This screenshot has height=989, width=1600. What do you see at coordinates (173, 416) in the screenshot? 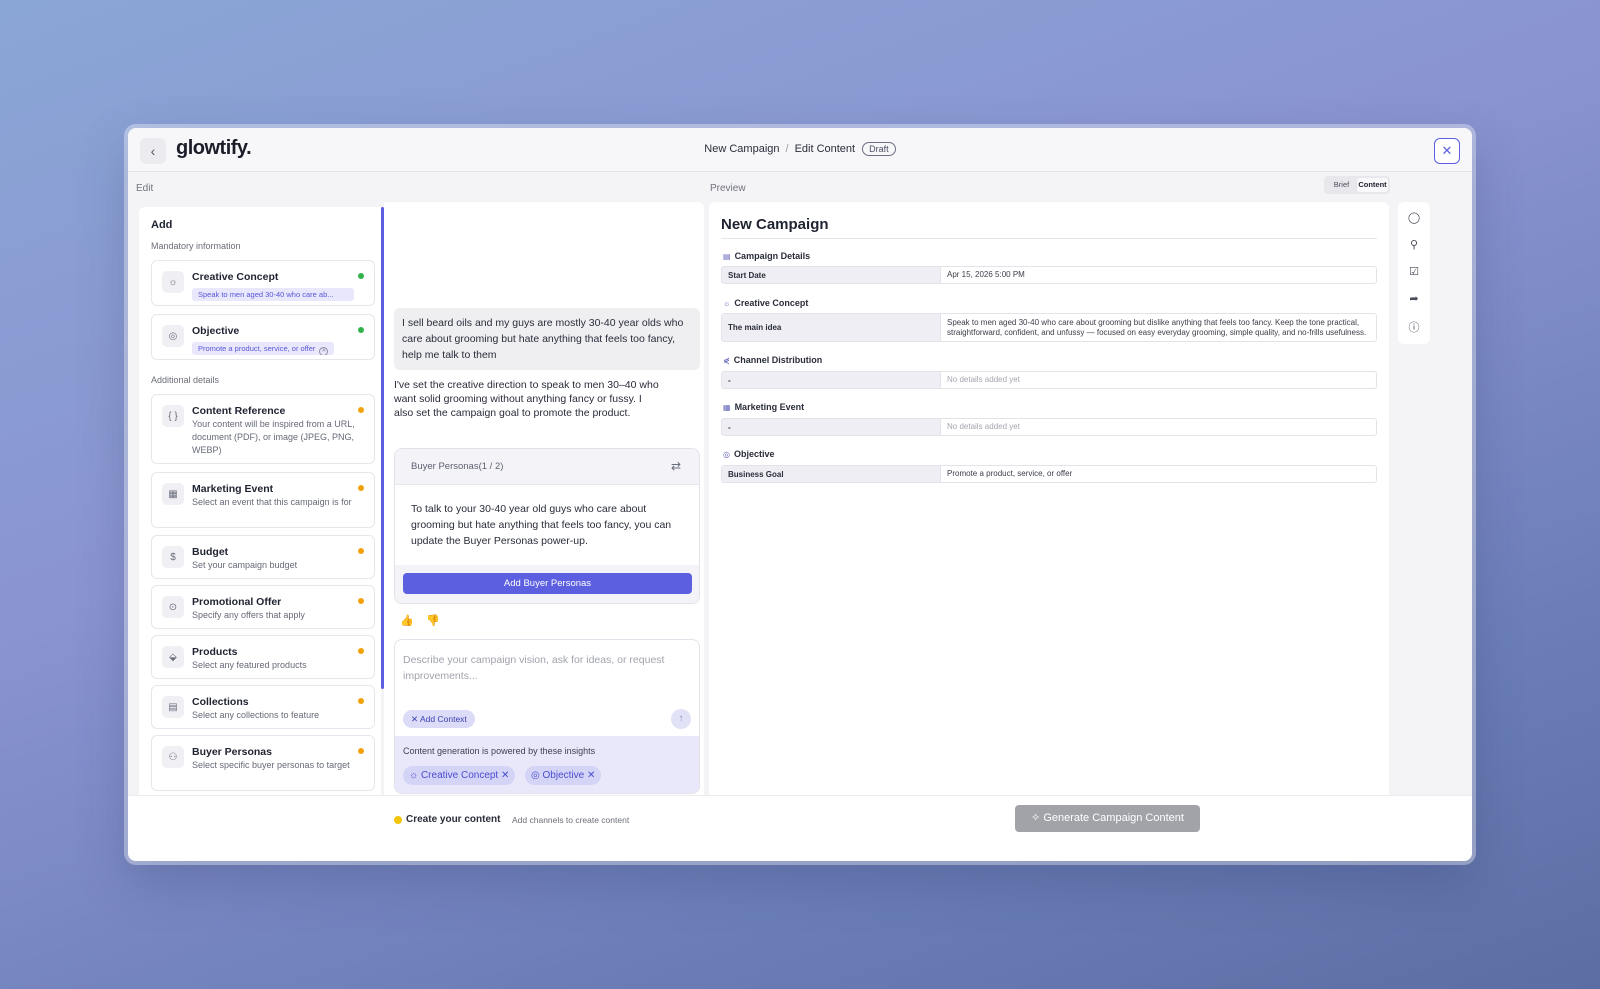
I see `braces-icon: { }` at bounding box center [173, 416].